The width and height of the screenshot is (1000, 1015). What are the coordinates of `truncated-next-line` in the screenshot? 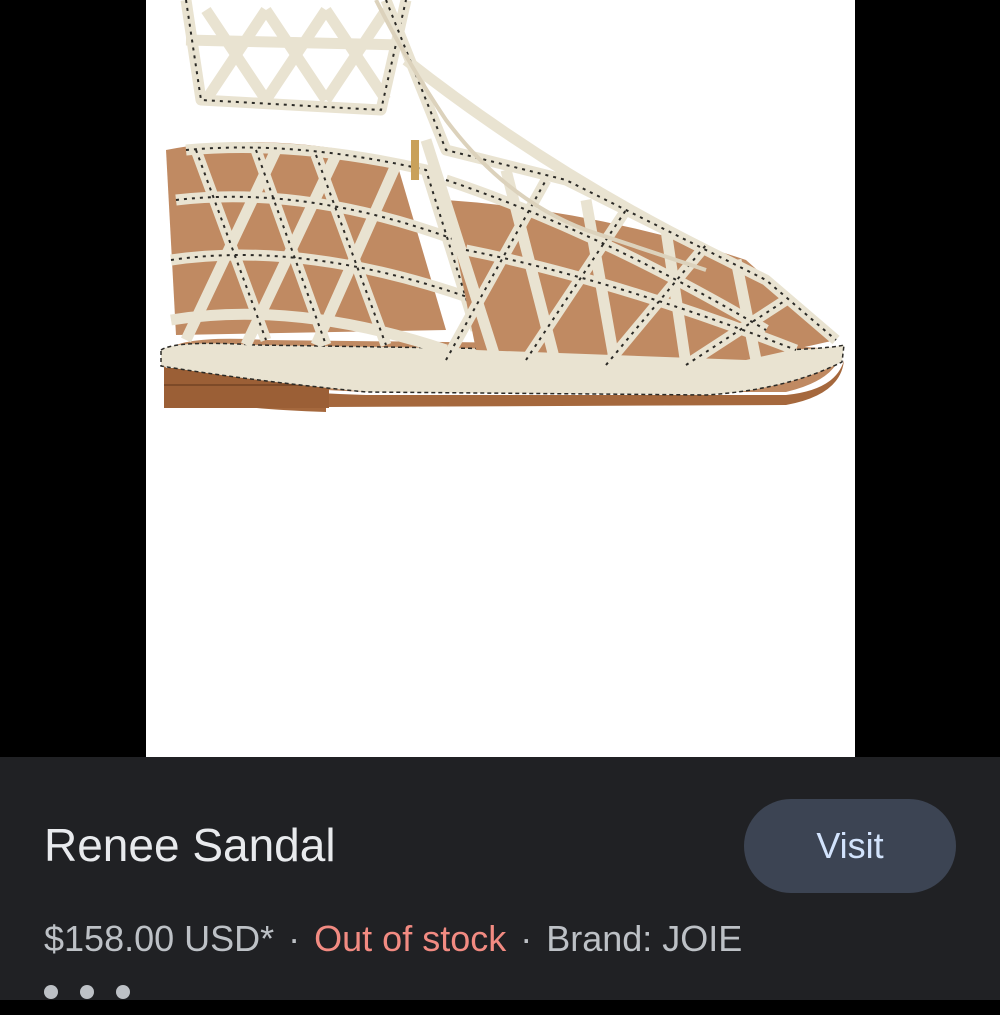 It's located at (99, 1000).